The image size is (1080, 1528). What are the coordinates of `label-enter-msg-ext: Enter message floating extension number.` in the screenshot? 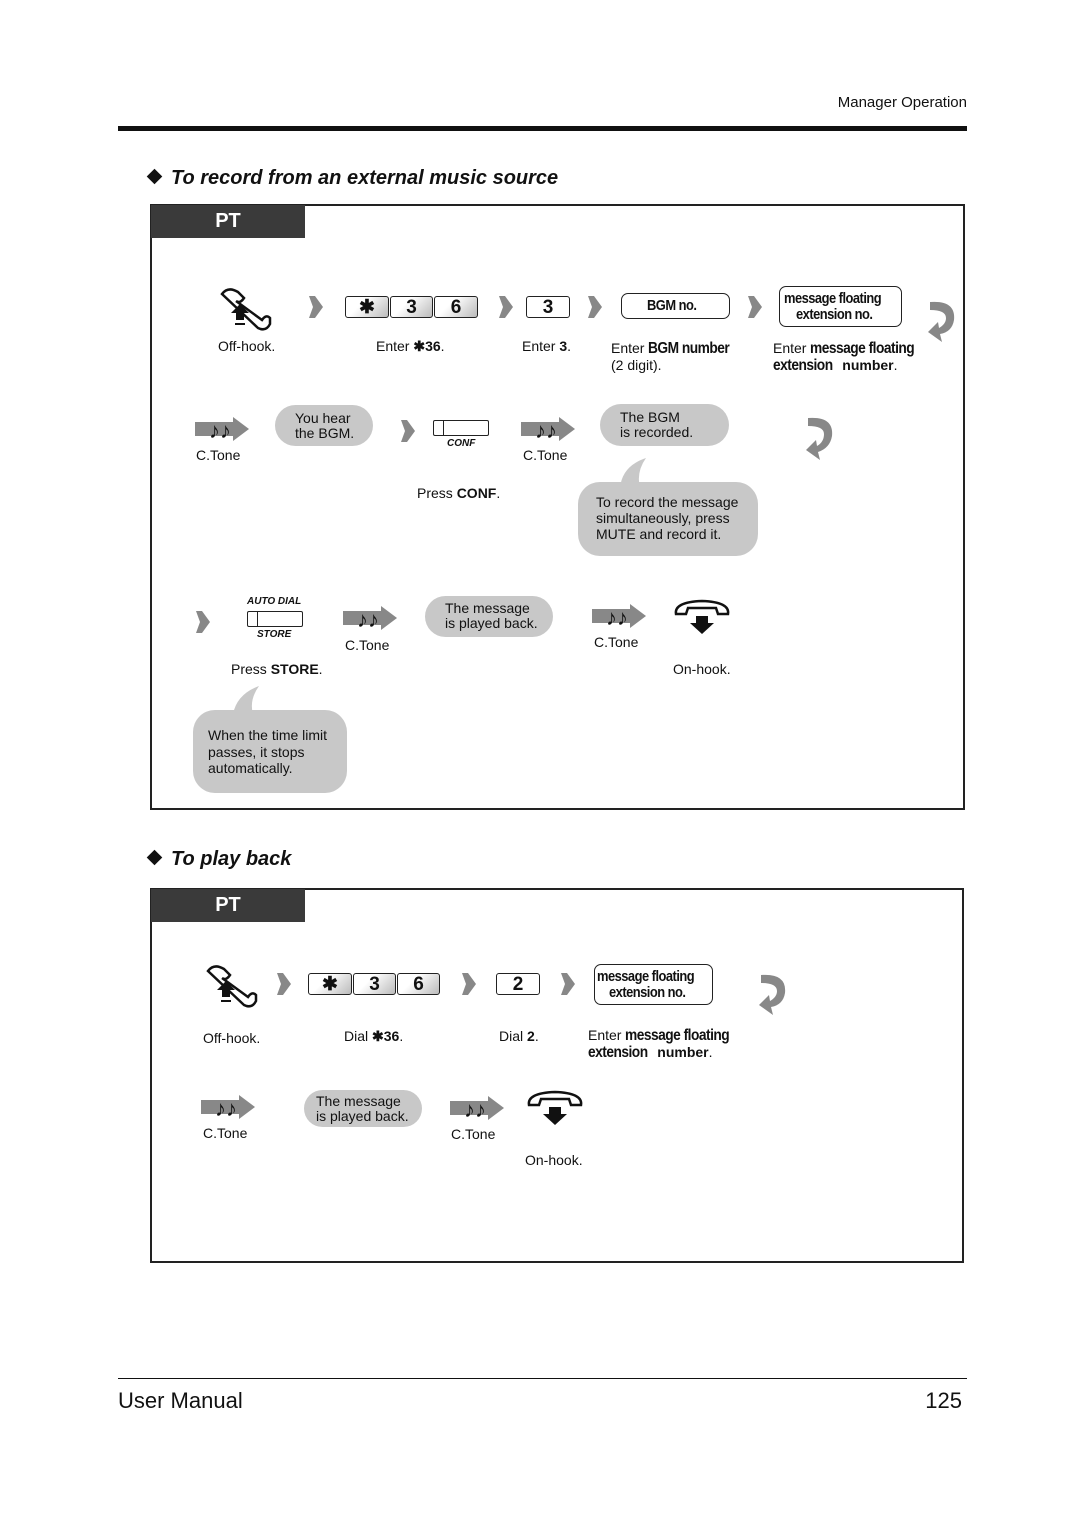 It's located at (667, 1044).